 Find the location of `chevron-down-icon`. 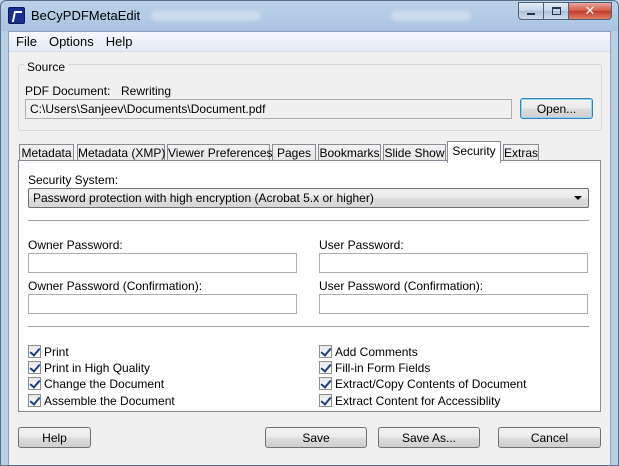

chevron-down-icon is located at coordinates (578, 198).